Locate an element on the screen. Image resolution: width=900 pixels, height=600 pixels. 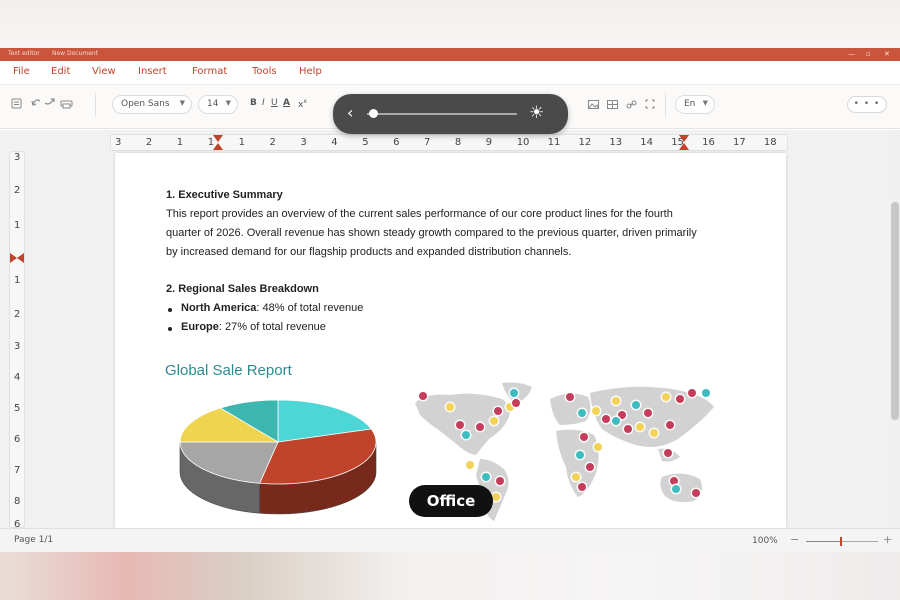
ruler-number: 16 is located at coordinates (708, 142).